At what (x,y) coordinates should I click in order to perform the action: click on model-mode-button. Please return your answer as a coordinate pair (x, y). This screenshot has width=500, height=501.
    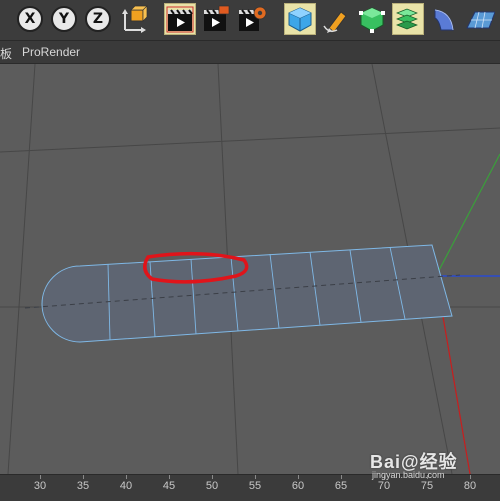
    Looking at the image, I should click on (300, 19).